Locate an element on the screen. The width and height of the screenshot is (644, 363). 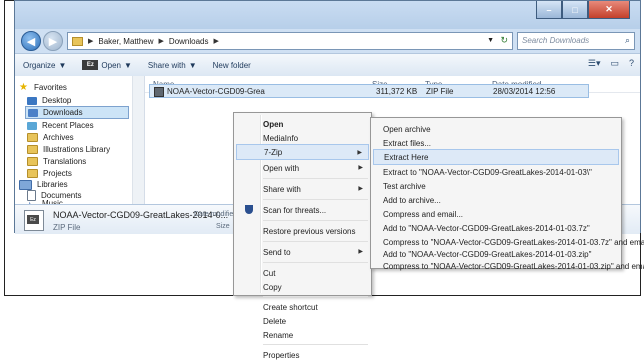
maximize-button: □ is located at coordinates (575, 10).